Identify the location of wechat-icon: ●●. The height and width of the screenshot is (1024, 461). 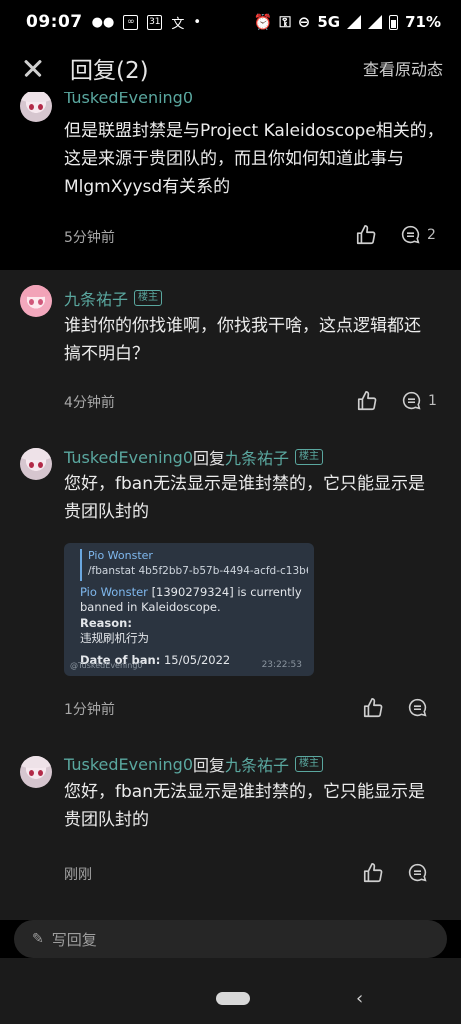
(103, 22).